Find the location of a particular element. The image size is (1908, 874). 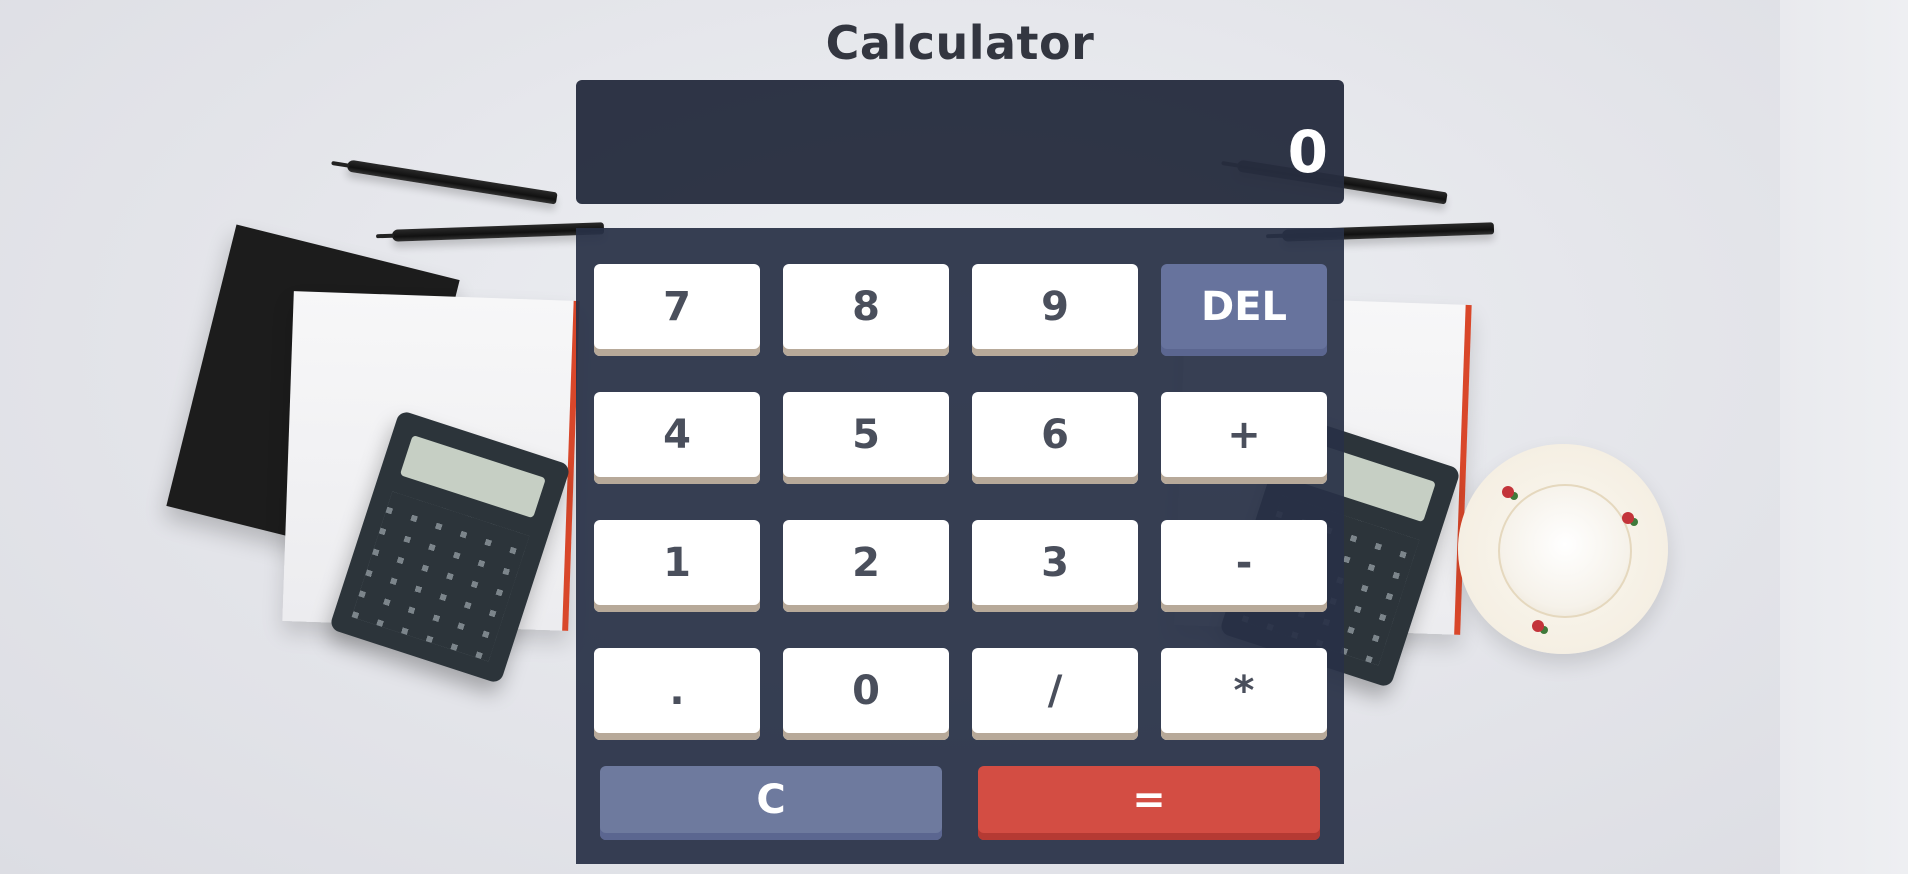

add-button: + is located at coordinates (1244, 438).